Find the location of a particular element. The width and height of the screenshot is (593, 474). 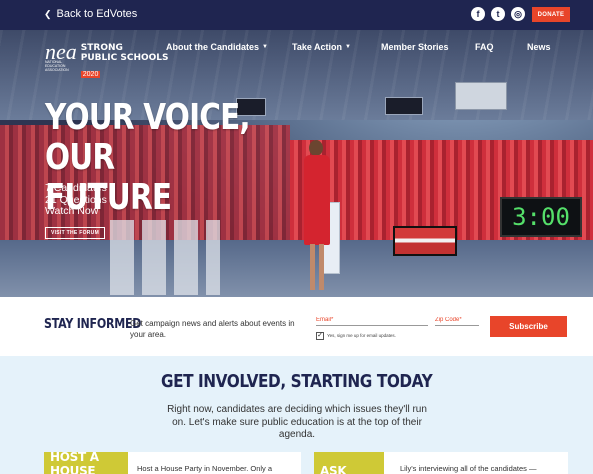

nav-label: News is located at coordinates (539, 47).